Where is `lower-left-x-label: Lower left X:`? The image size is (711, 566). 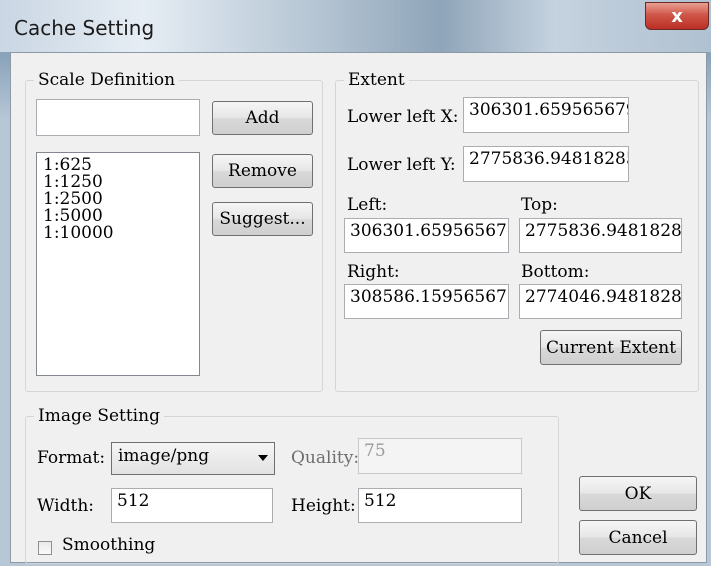
lower-left-x-label: Lower left X: is located at coordinates (403, 117).